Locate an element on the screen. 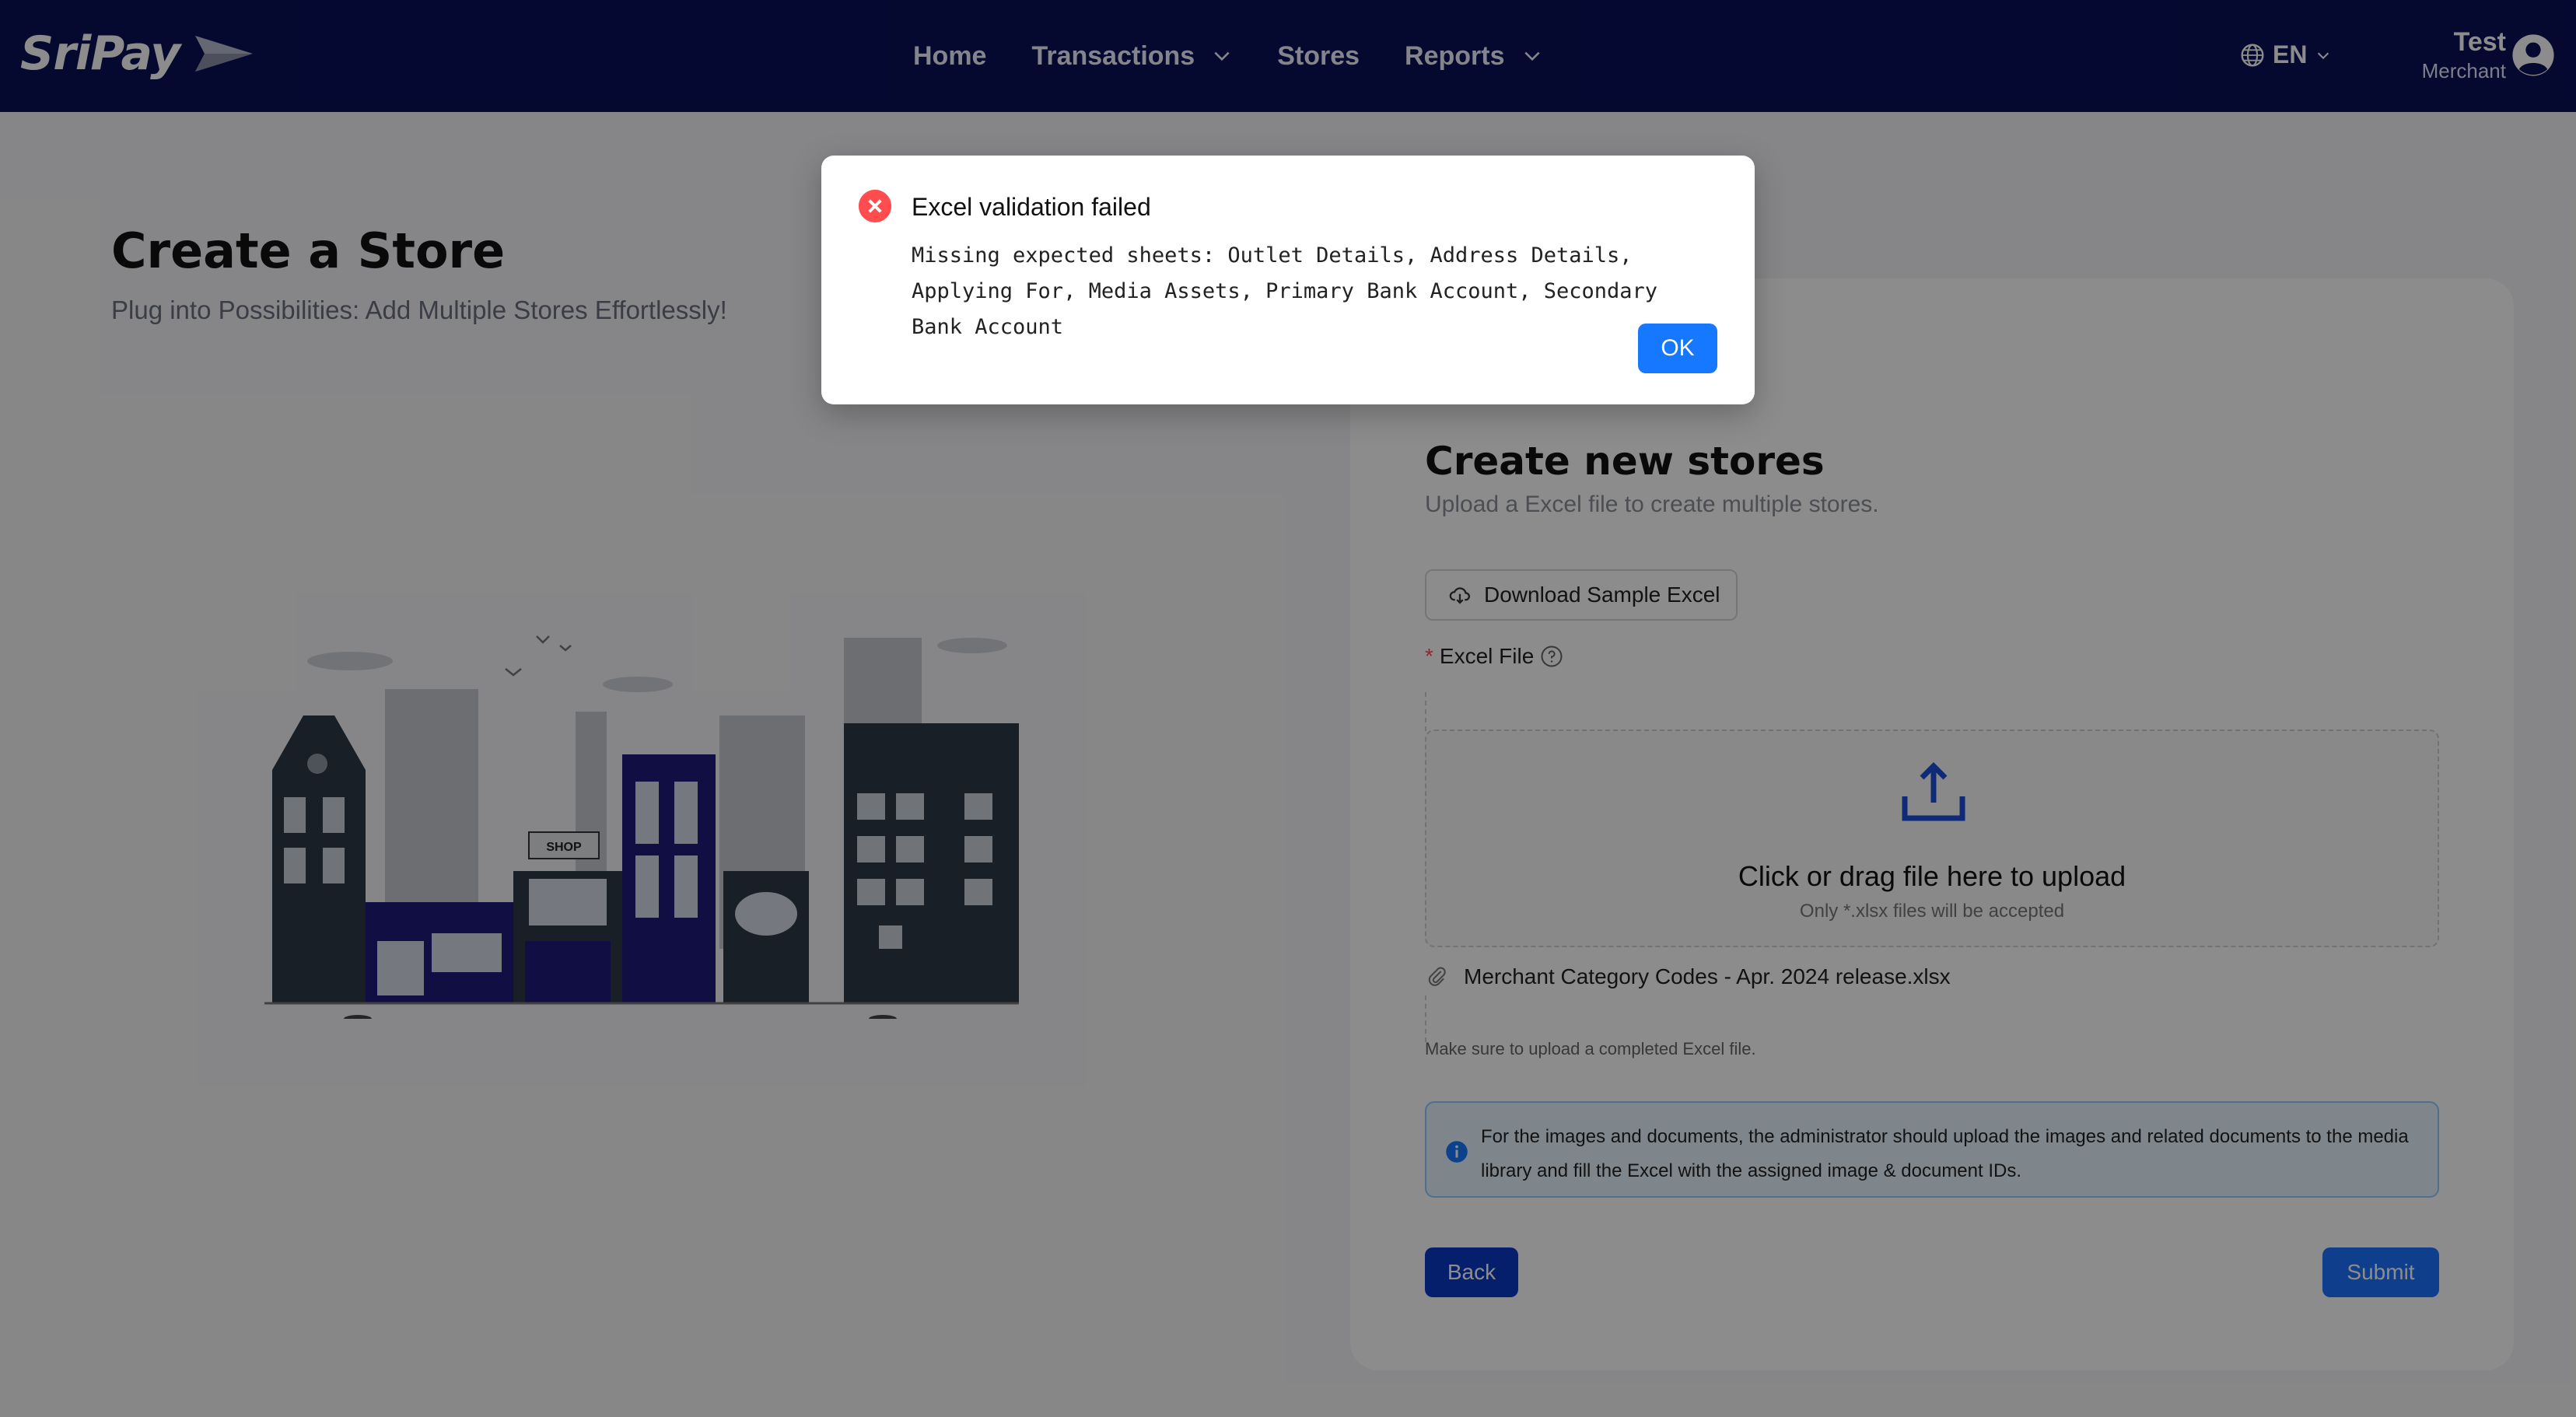  error-circle-icon is located at coordinates (875, 206).